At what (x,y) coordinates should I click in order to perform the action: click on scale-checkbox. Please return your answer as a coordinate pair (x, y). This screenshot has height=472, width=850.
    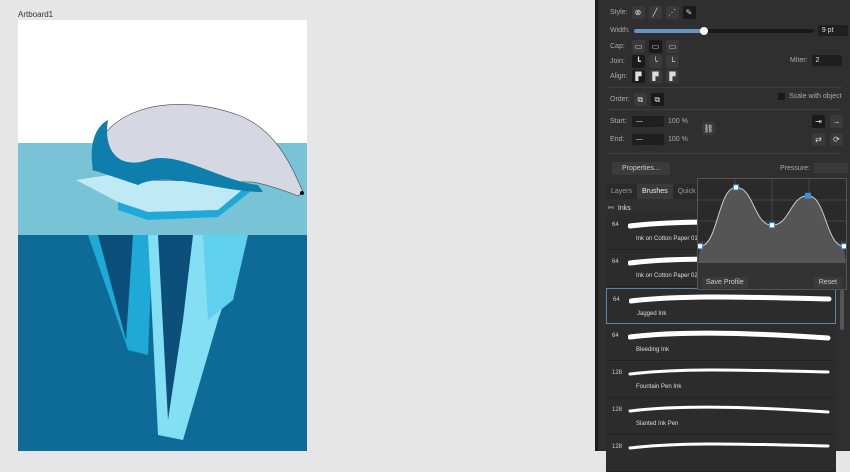
    Looking at the image, I should click on (781, 96).